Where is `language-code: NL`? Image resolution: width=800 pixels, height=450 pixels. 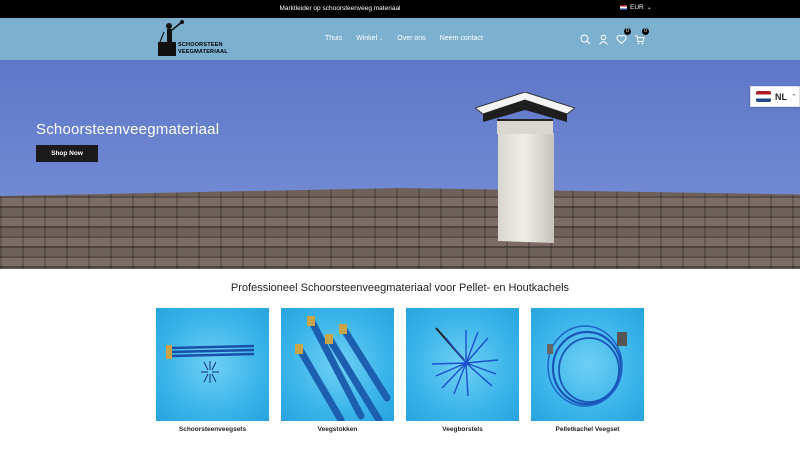 language-code: NL is located at coordinates (781, 96).